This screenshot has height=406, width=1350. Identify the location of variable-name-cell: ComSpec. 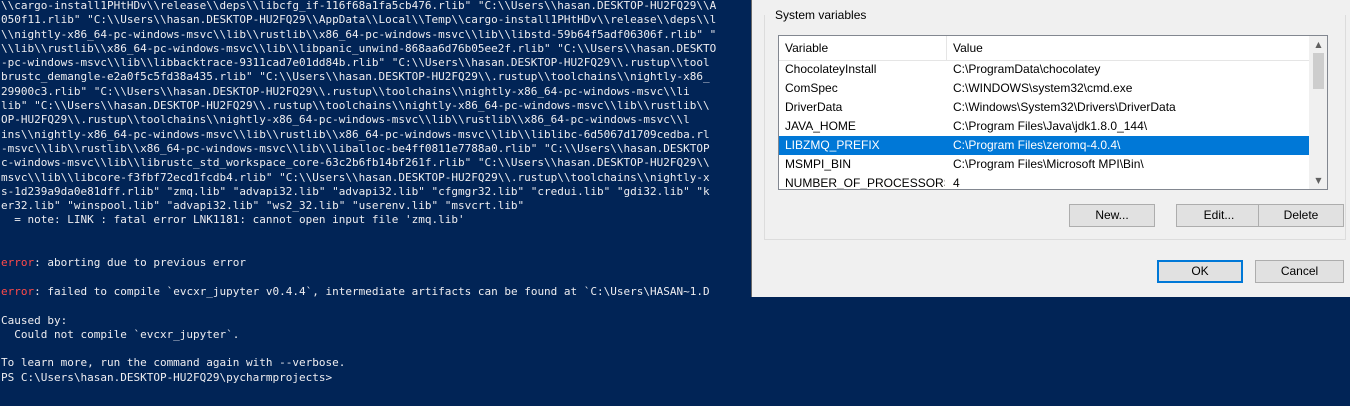
(811, 88).